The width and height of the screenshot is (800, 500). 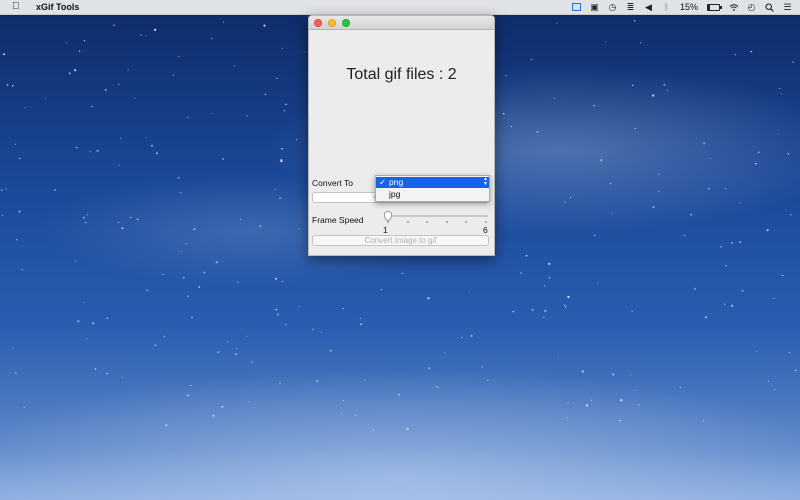 I want to click on minimize-button, so click(x=332, y=23).